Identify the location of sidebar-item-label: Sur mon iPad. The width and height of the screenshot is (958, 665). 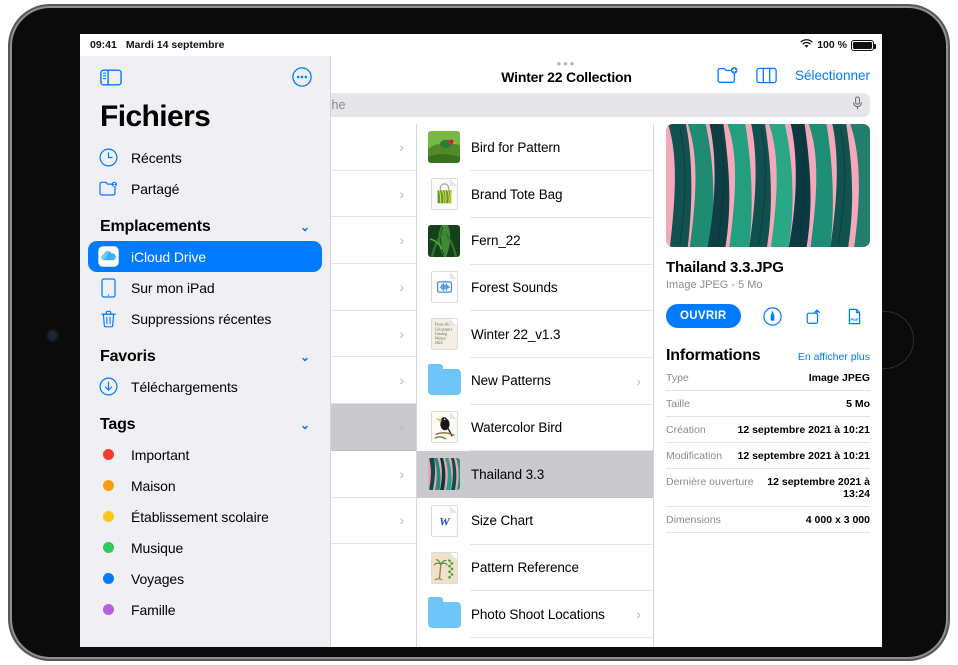
(173, 287).